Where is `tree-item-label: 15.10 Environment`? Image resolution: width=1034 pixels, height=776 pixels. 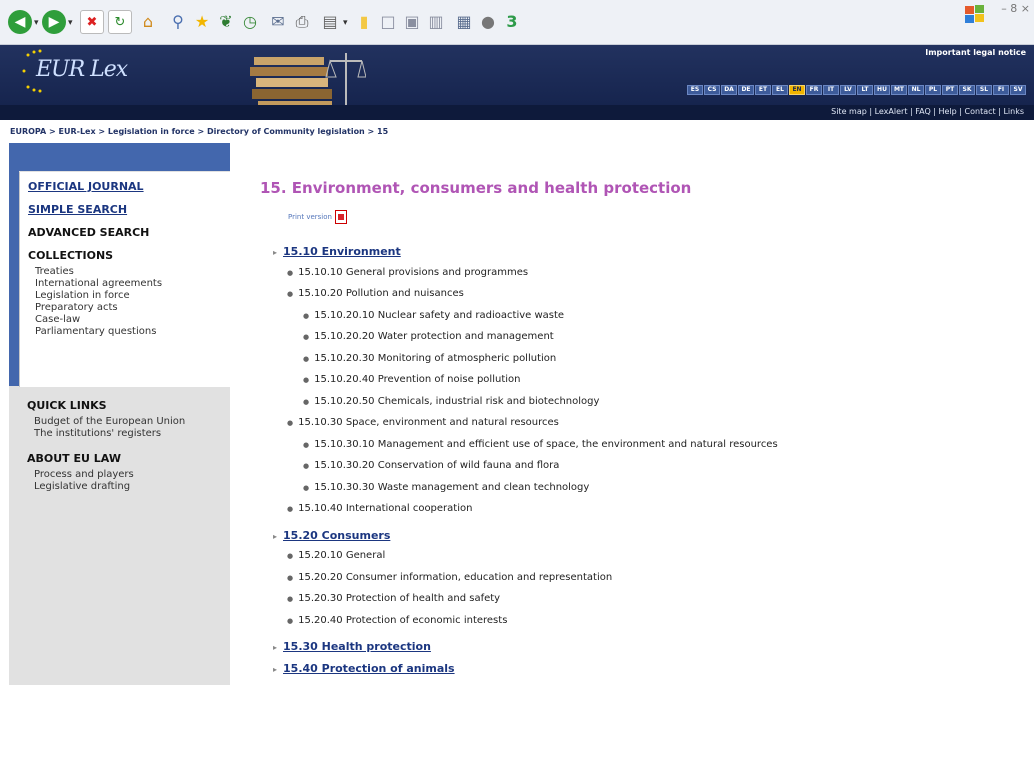 tree-item-label: 15.10 Environment is located at coordinates (342, 251).